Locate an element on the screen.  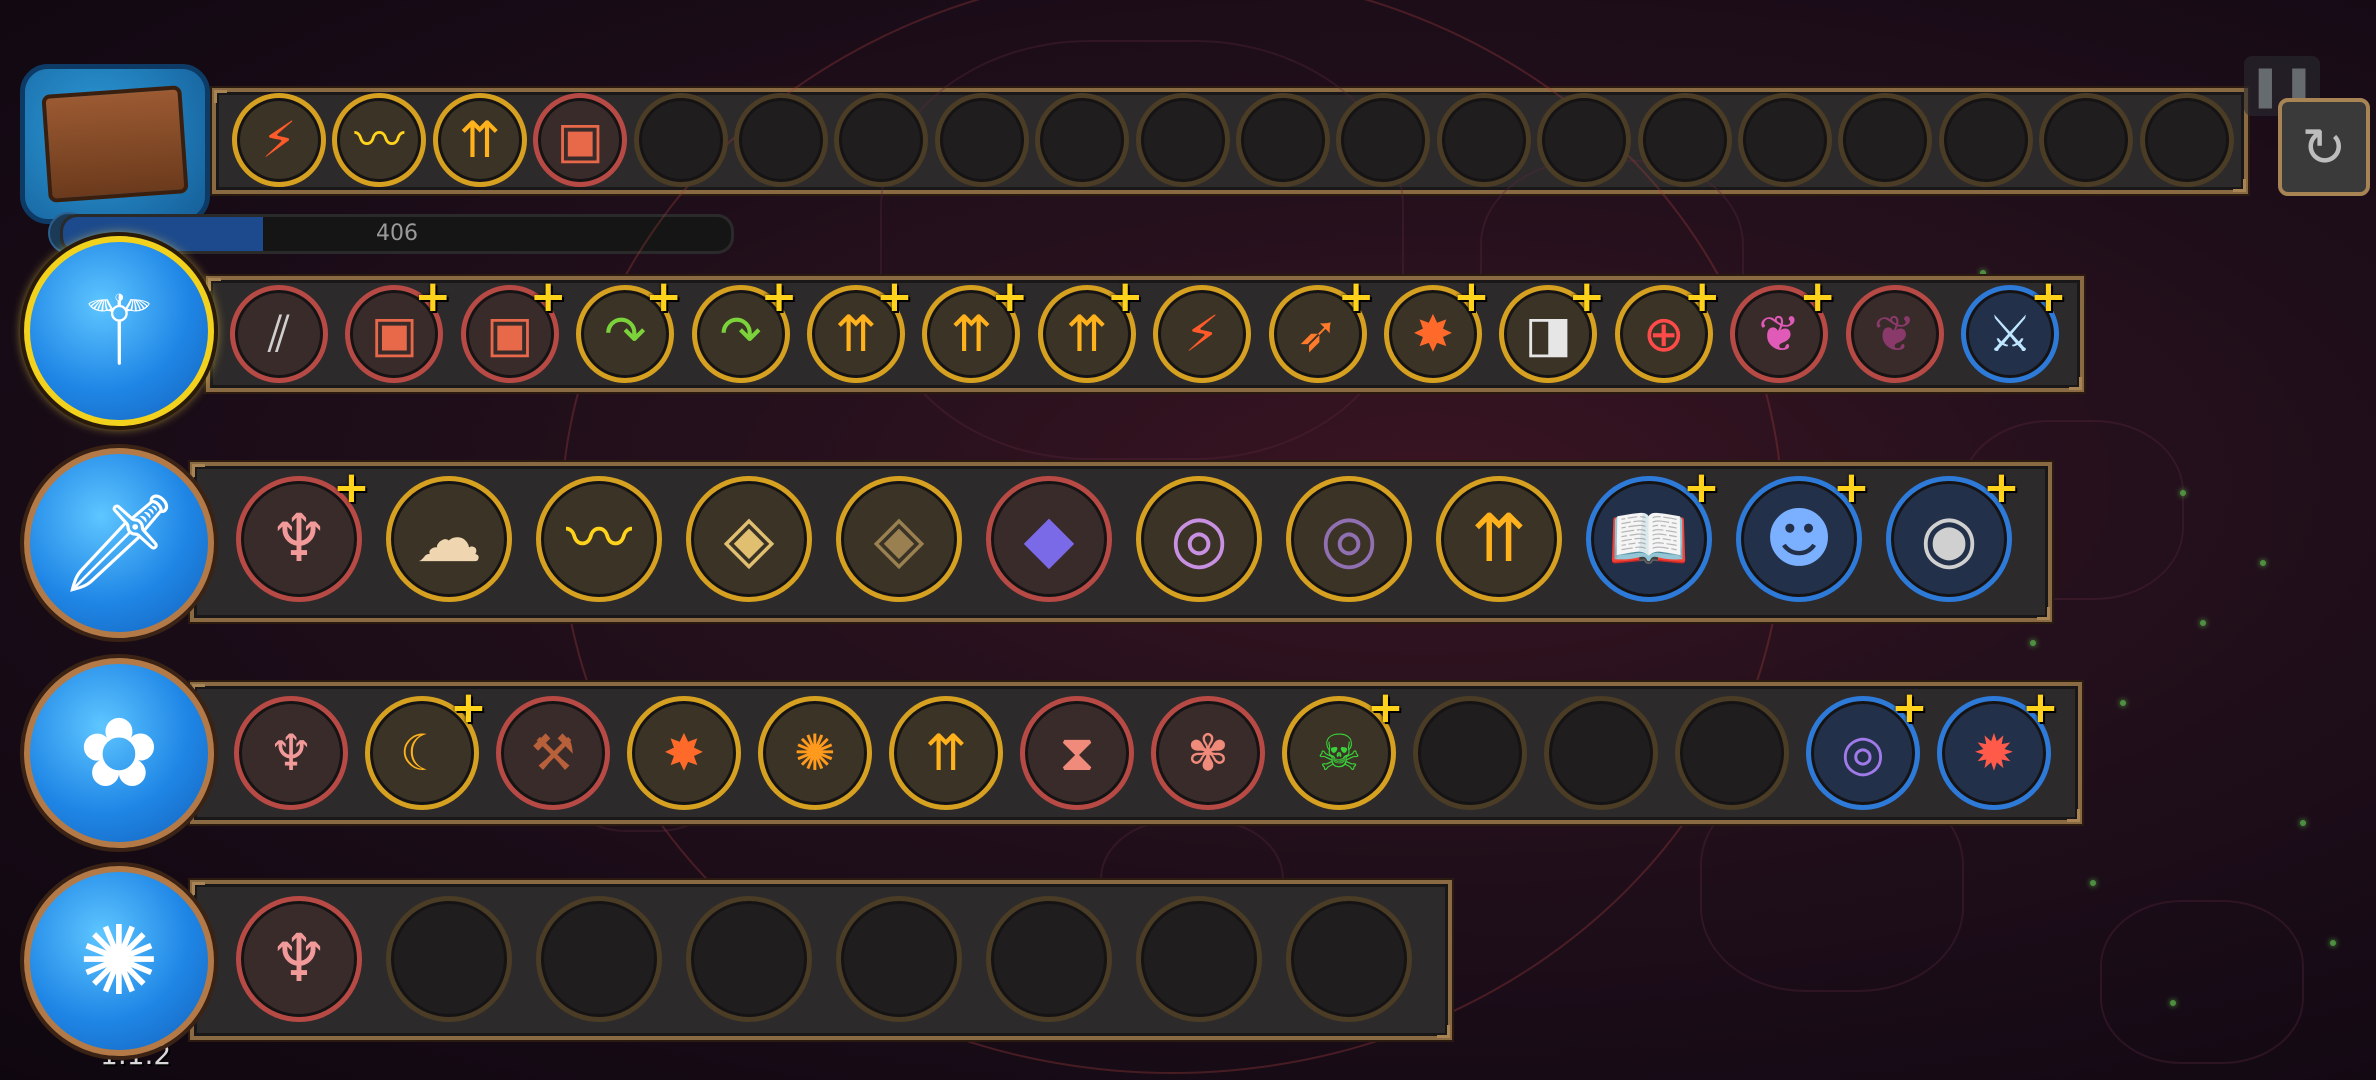
upgrade-slot: ◆ is located at coordinates (1049, 539).